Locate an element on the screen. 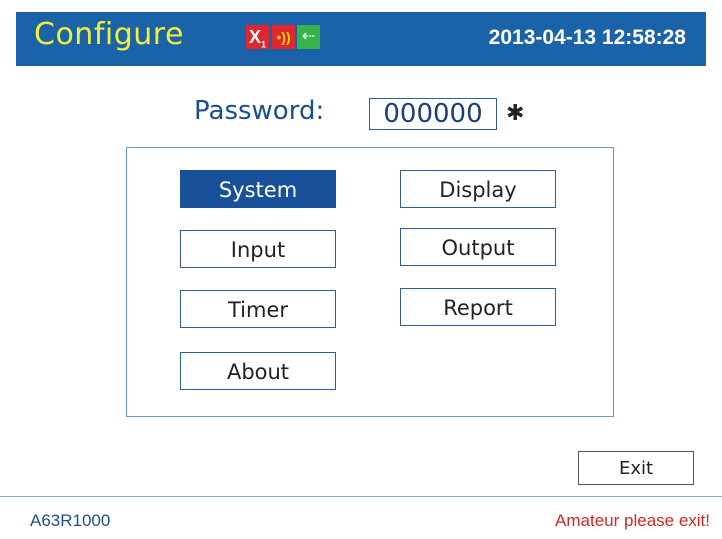 Image resolution: width=722 pixels, height=539 pixels. output-button: Output is located at coordinates (478, 247).